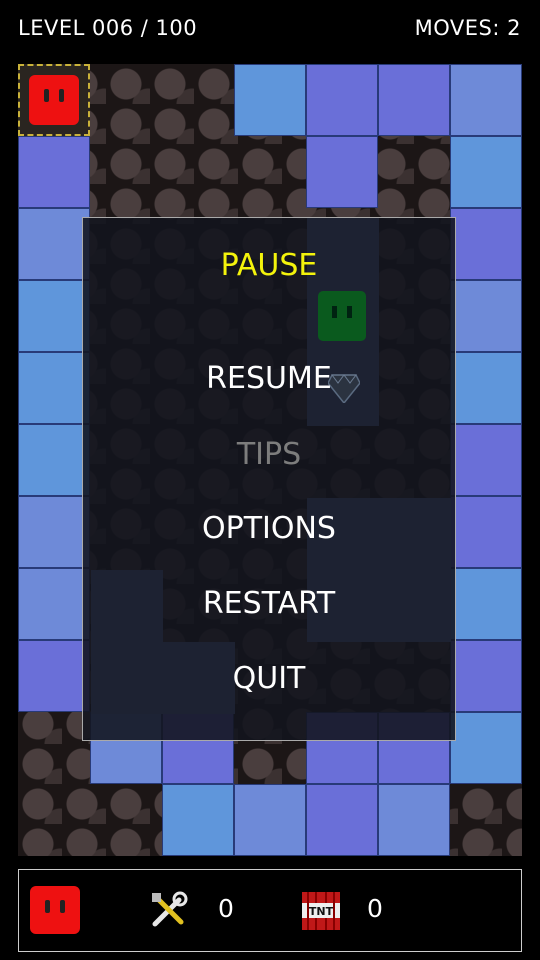 The width and height of the screenshot is (540, 960). What do you see at coordinates (108, 28) in the screenshot?
I see `level-indicator: LEVEL 006 / 100` at bounding box center [108, 28].